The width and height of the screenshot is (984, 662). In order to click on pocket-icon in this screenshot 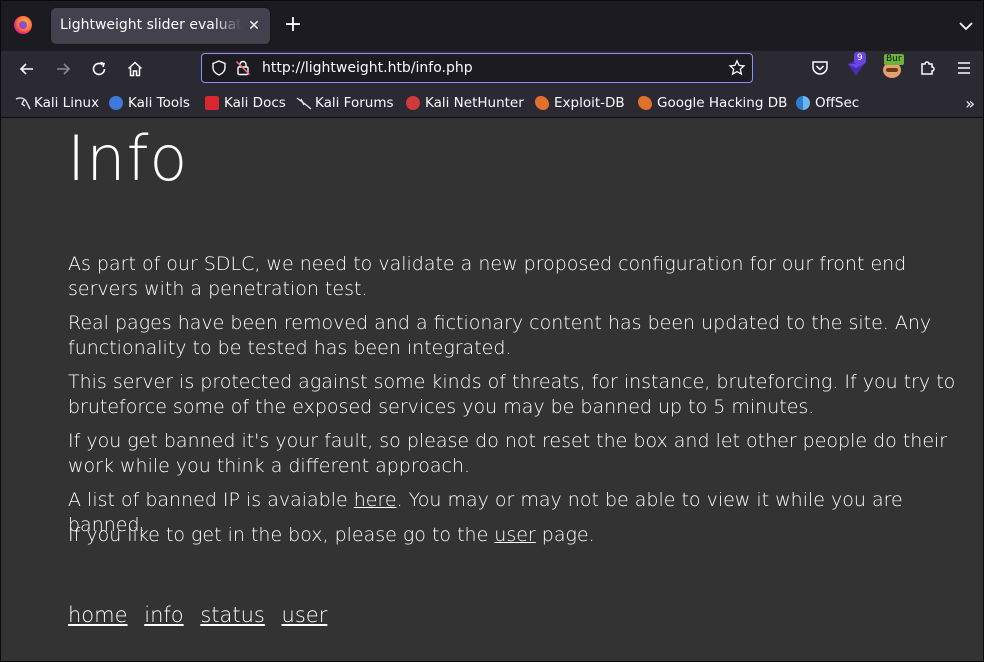, I will do `click(820, 68)`.